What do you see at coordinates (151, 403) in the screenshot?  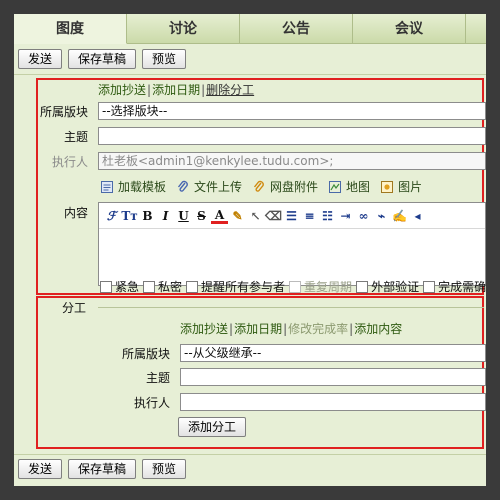 I see `division-assignee-label: 执行人` at bounding box center [151, 403].